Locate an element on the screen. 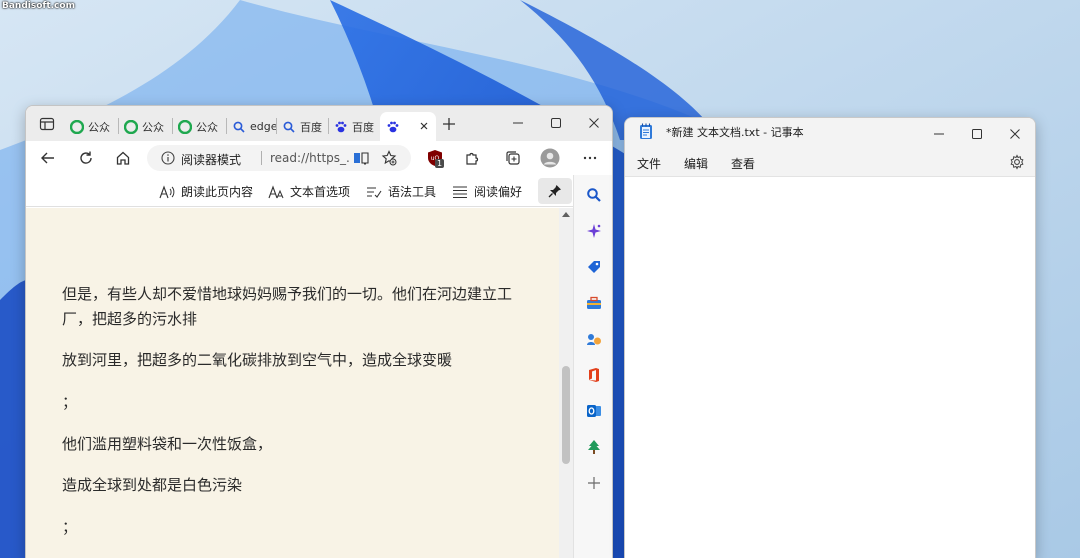 The image size is (1080, 558). notepad-minimize-button is located at coordinates (939, 134).